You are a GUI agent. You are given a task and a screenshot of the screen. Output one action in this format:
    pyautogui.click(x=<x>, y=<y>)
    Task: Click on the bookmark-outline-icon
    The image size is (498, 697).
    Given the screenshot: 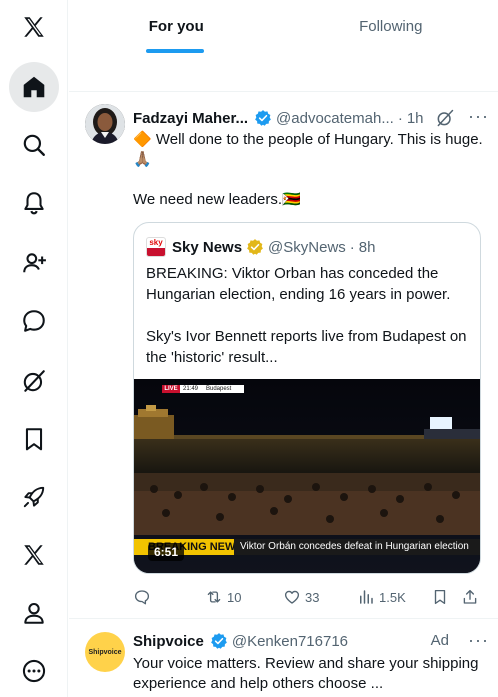 What is the action you would take?
    pyautogui.click(x=440, y=597)
    